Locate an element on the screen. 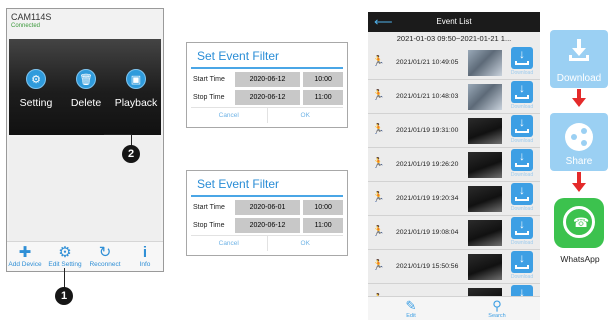 This screenshot has height=322, width=610. info-label: Info is located at coordinates (145, 264).